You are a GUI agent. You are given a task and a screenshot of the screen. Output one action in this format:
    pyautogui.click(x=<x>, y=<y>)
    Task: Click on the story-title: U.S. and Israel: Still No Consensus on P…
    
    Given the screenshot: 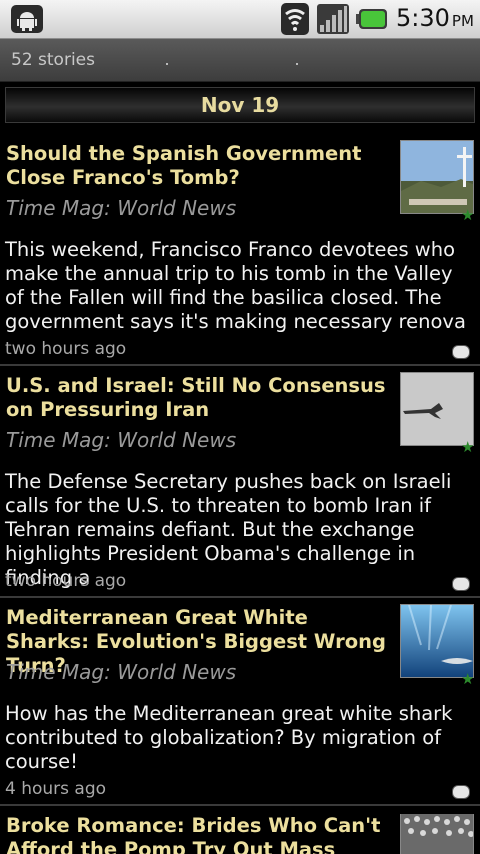 What is the action you would take?
    pyautogui.click(x=198, y=398)
    